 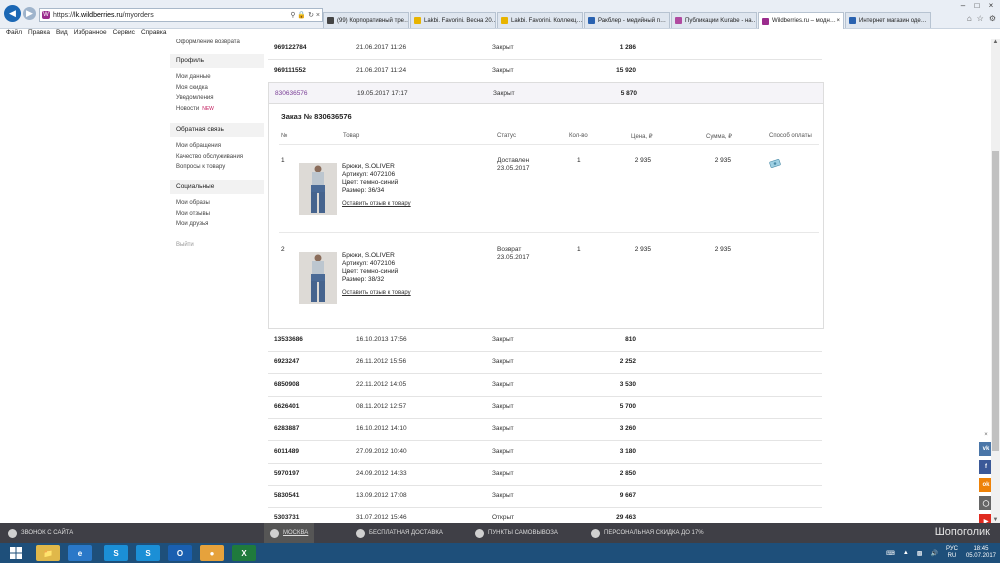 I want to click on order-id: 13533686, so click(x=288, y=340).